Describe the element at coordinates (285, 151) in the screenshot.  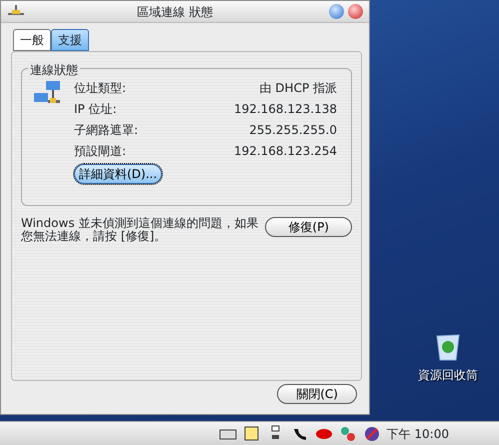
I see `field-value: 192.168.123.254` at that location.